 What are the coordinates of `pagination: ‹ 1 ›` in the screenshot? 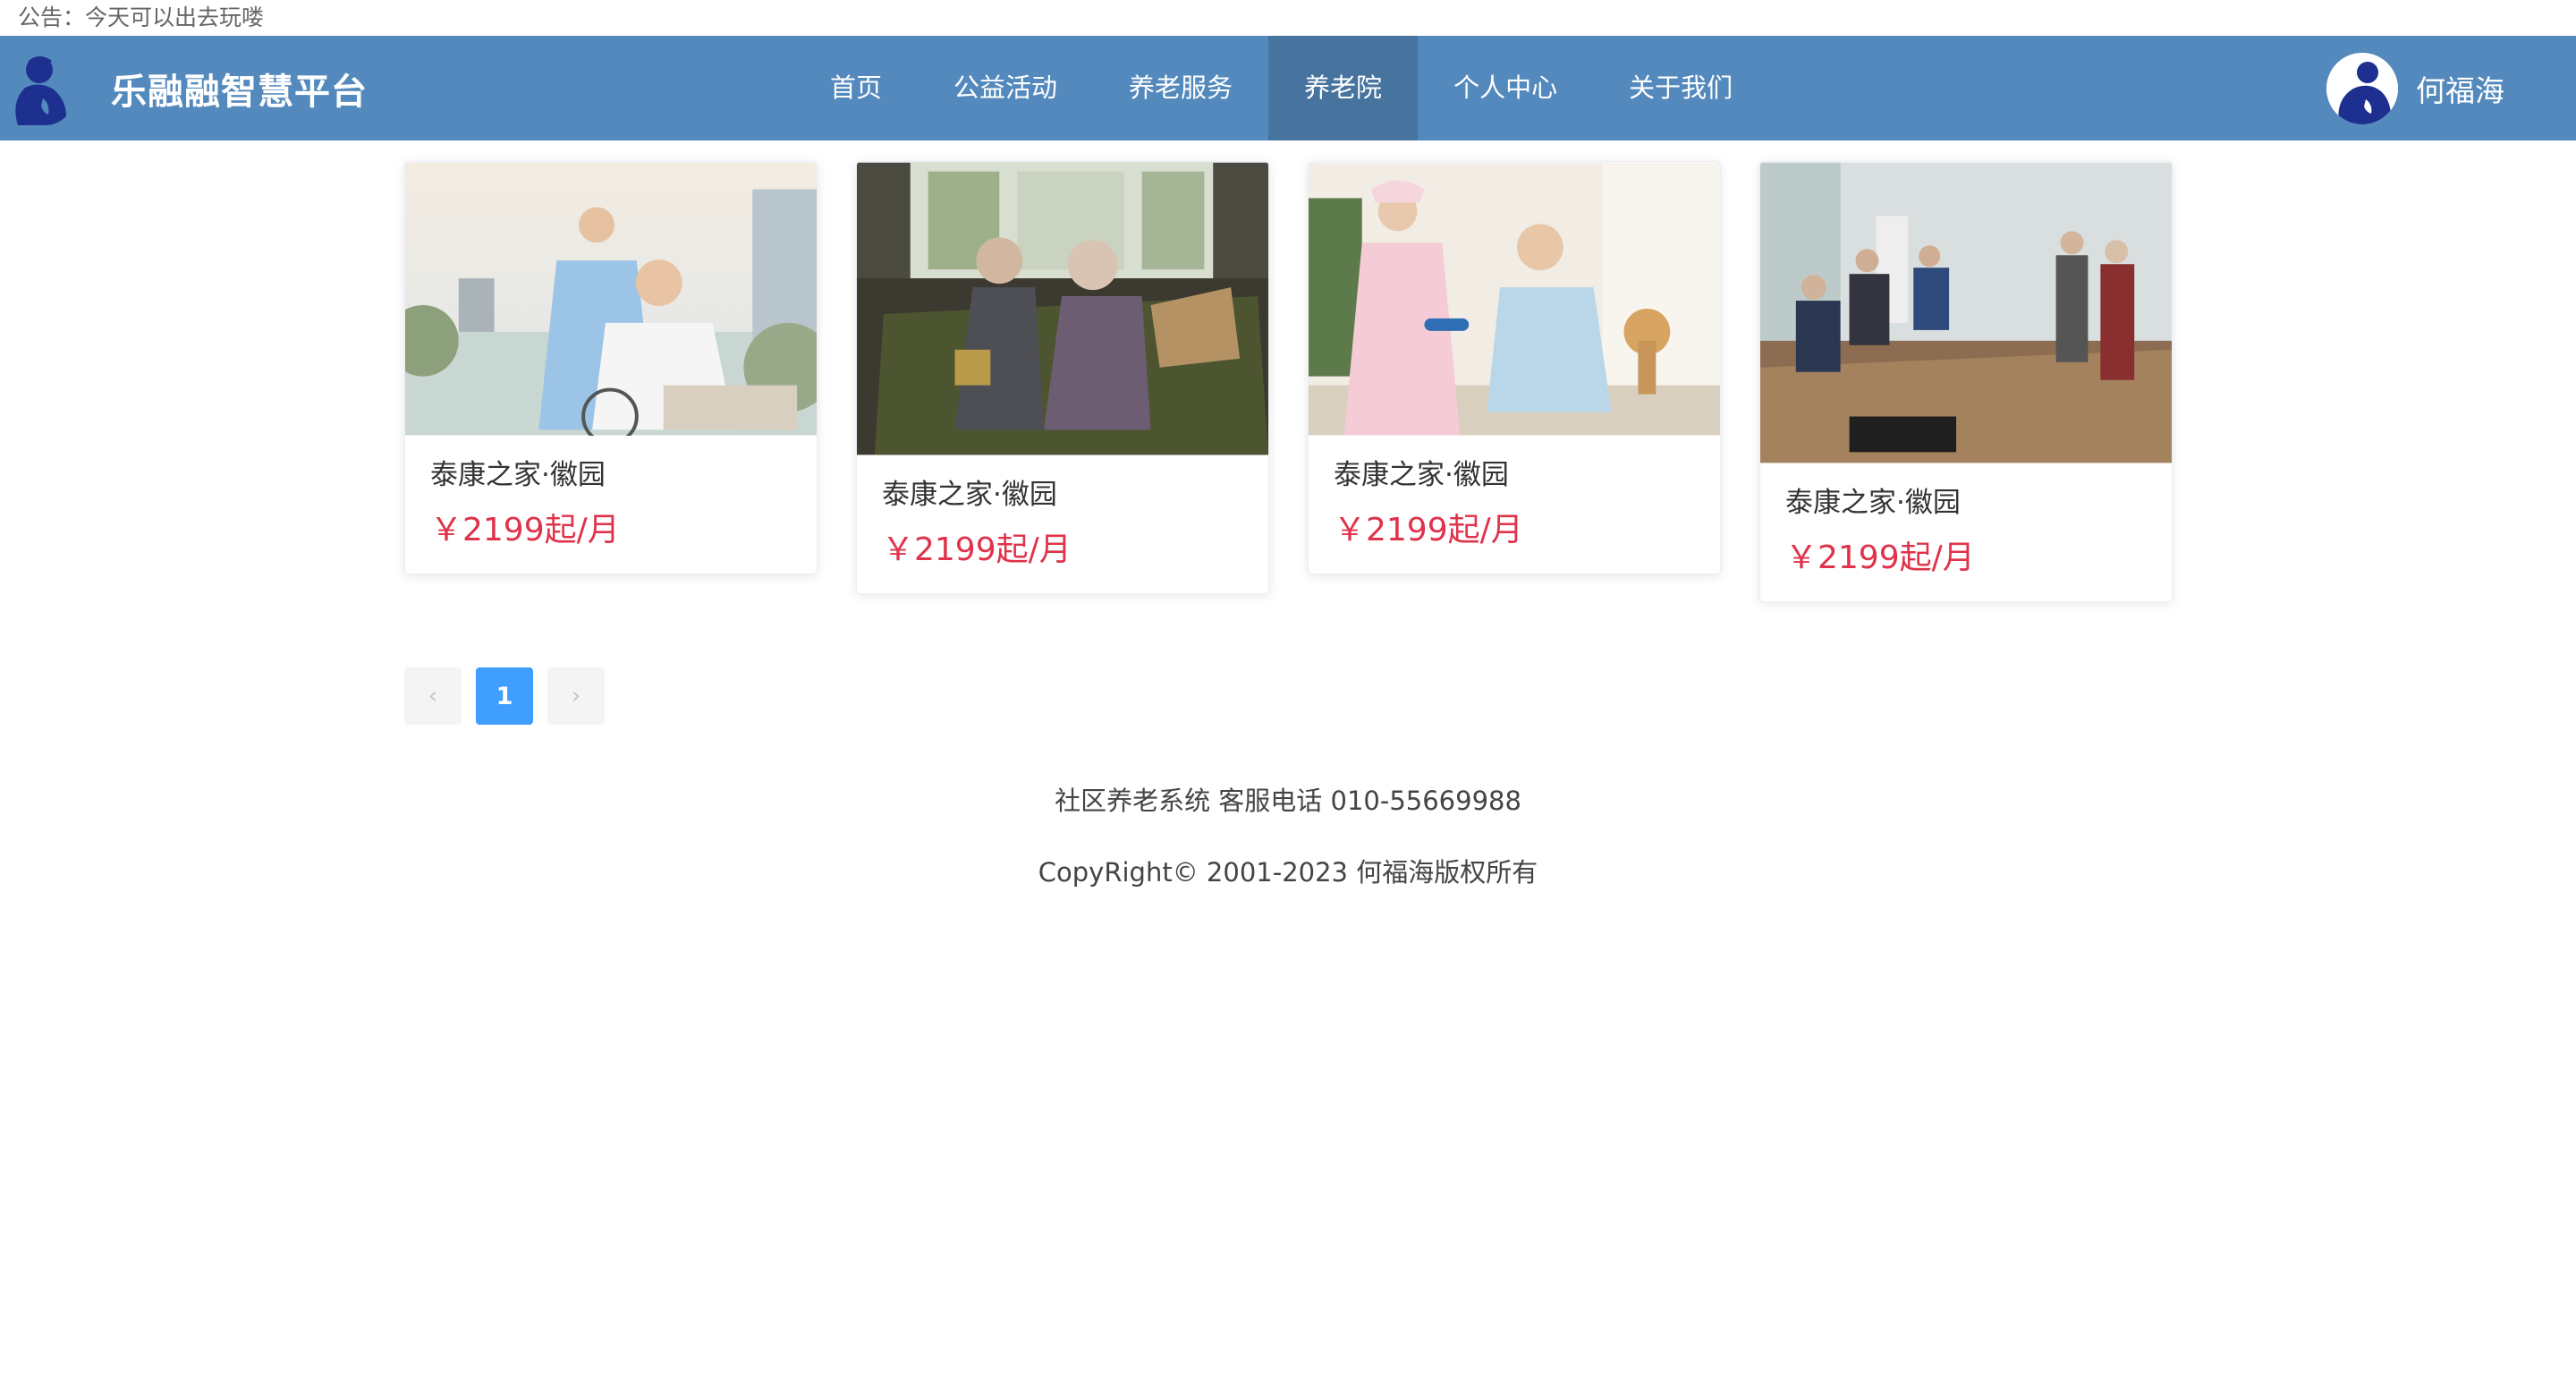 It's located at (504, 696).